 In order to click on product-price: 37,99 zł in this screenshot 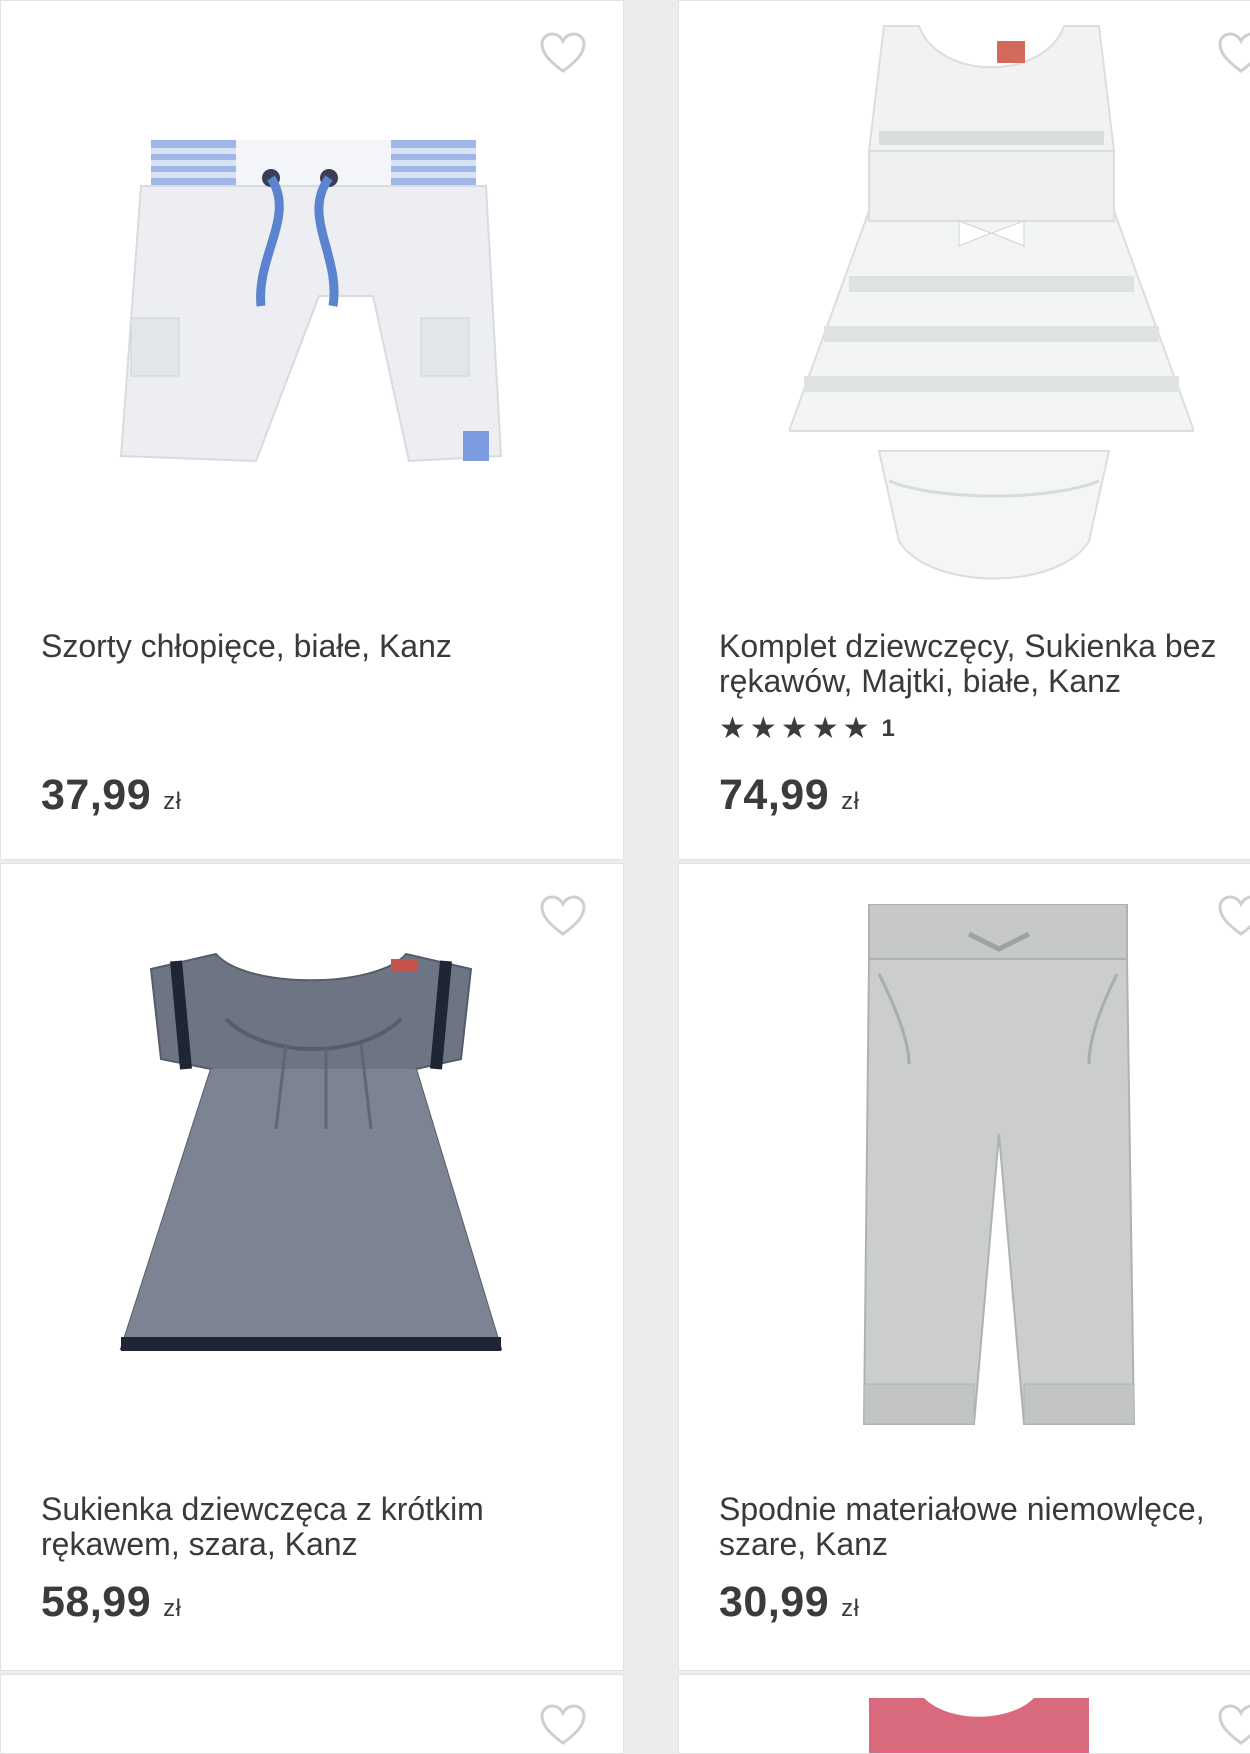, I will do `click(111, 795)`.